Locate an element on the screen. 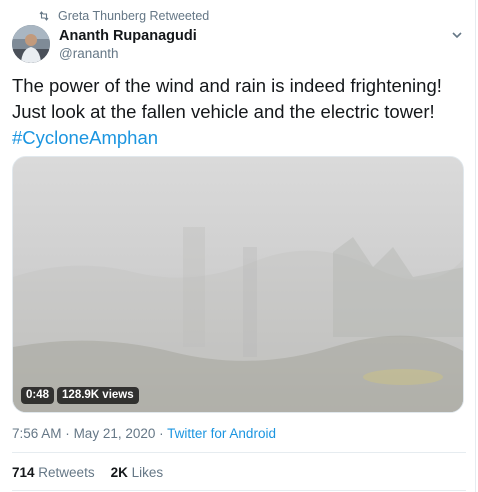 The height and width of the screenshot is (492, 478). likes-label: Likes is located at coordinates (147, 472).